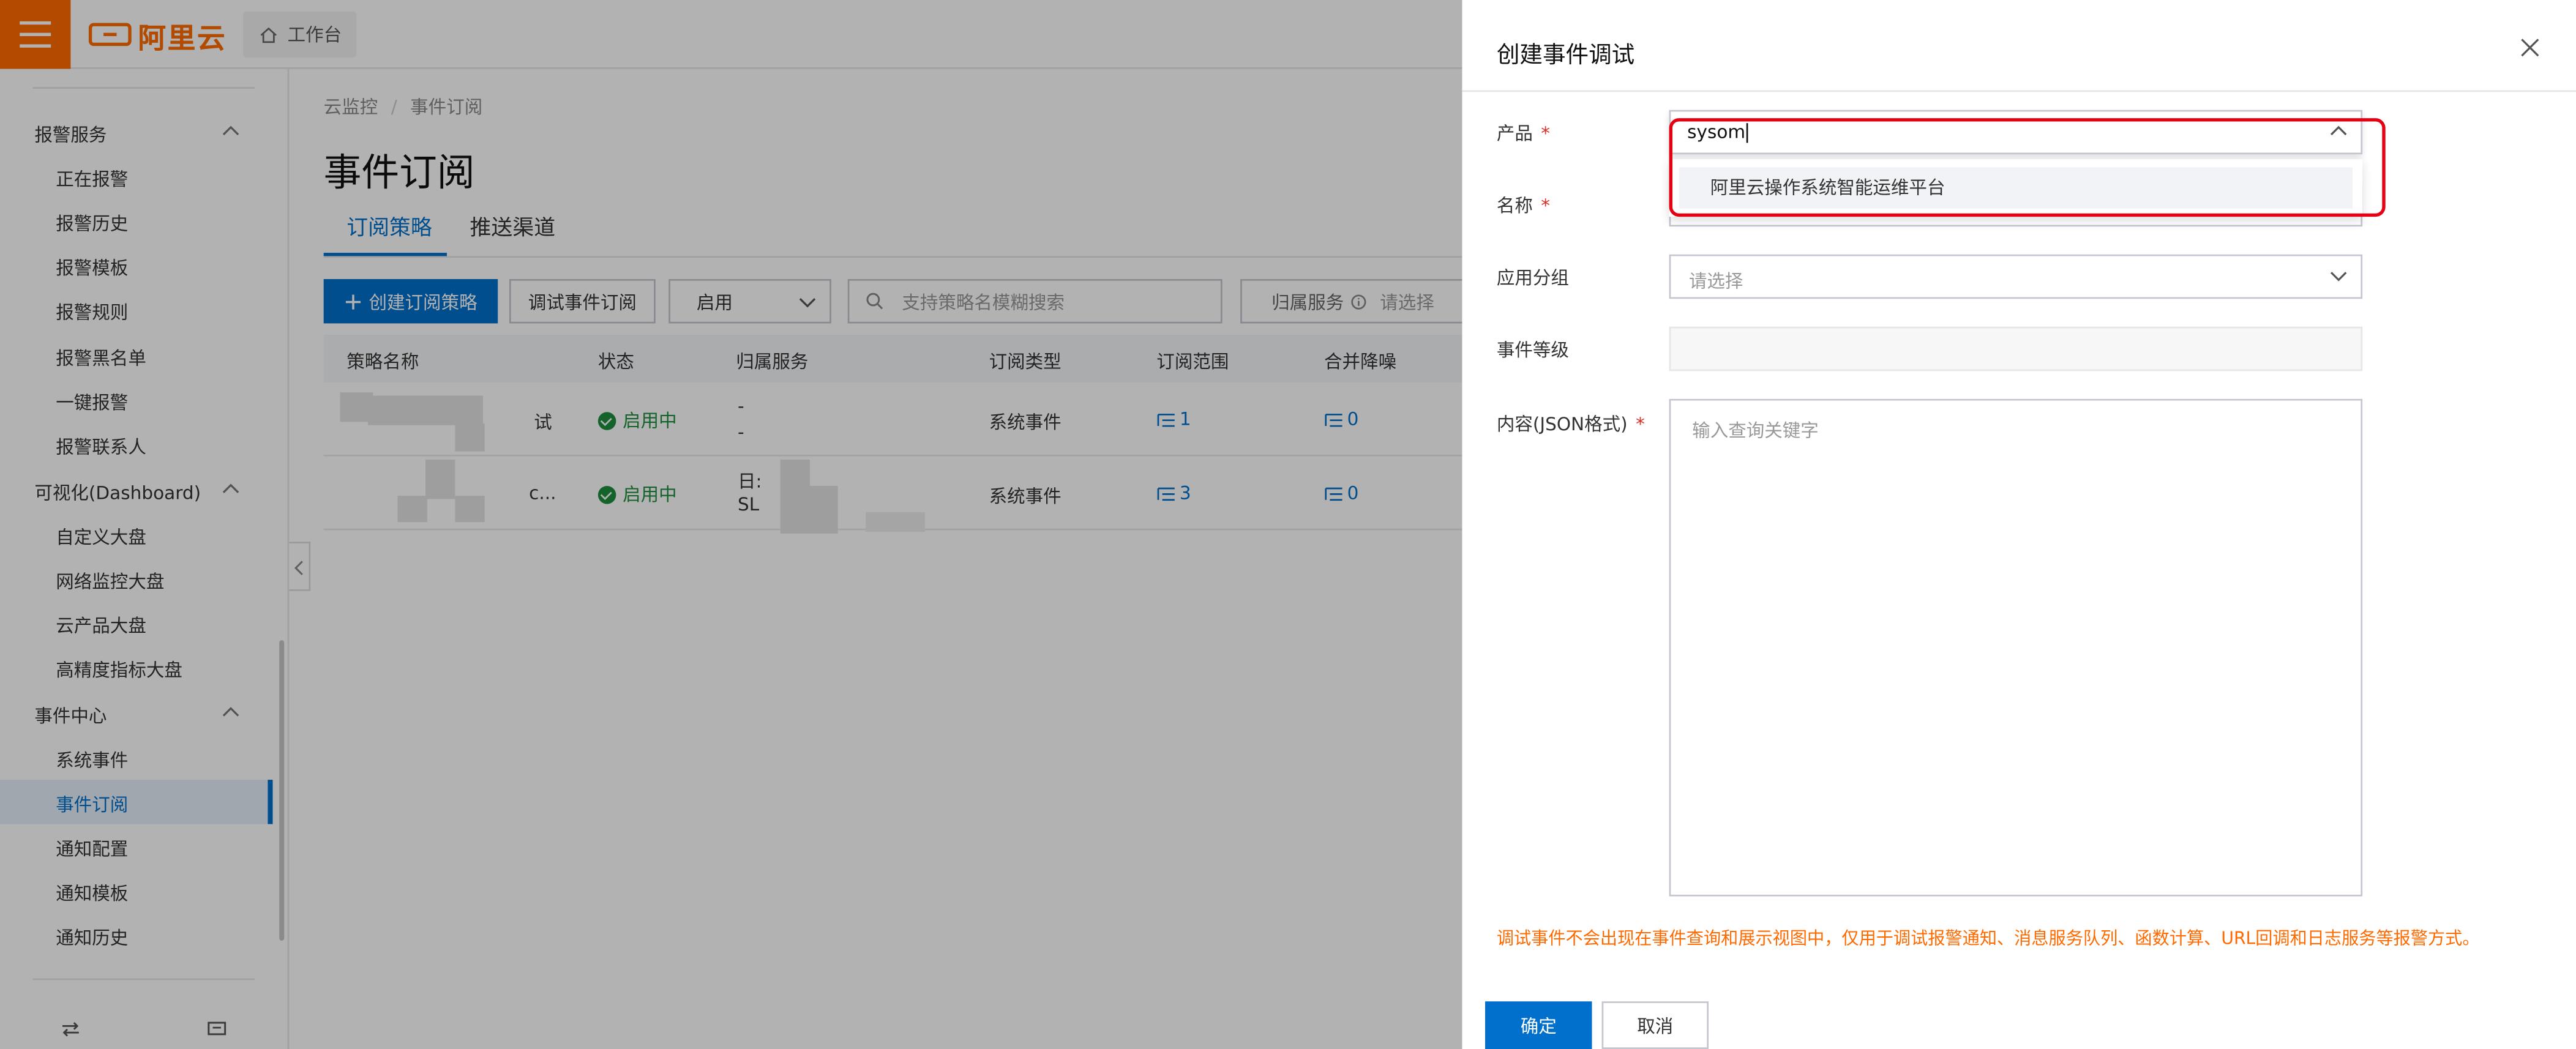 The height and width of the screenshot is (1049, 2576). Describe the element at coordinates (1655, 1025) in the screenshot. I see `cancel-button: 取消` at that location.